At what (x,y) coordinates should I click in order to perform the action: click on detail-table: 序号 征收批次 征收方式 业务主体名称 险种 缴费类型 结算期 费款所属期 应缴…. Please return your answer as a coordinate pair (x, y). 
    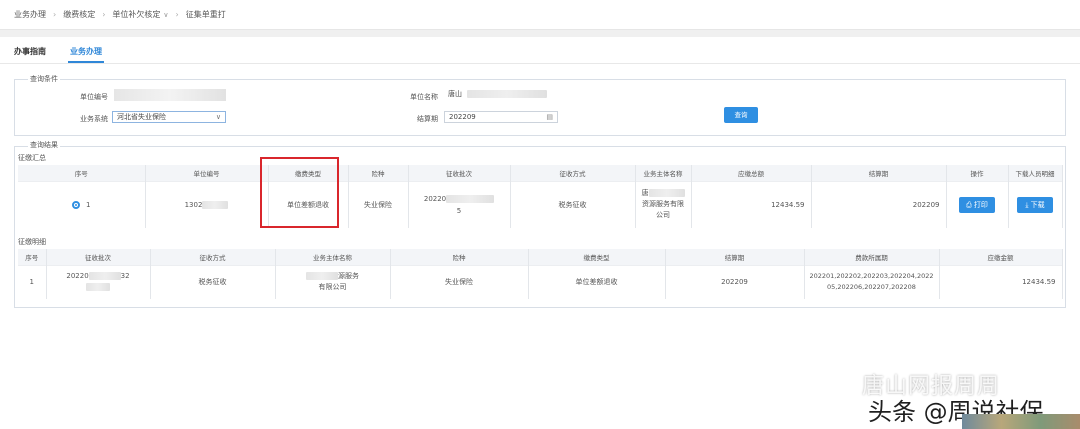
    Looking at the image, I should click on (540, 274).